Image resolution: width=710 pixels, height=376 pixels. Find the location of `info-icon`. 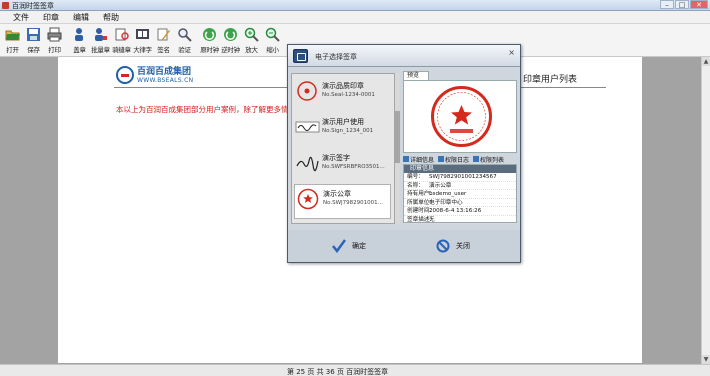

info-icon is located at coordinates (406, 159).